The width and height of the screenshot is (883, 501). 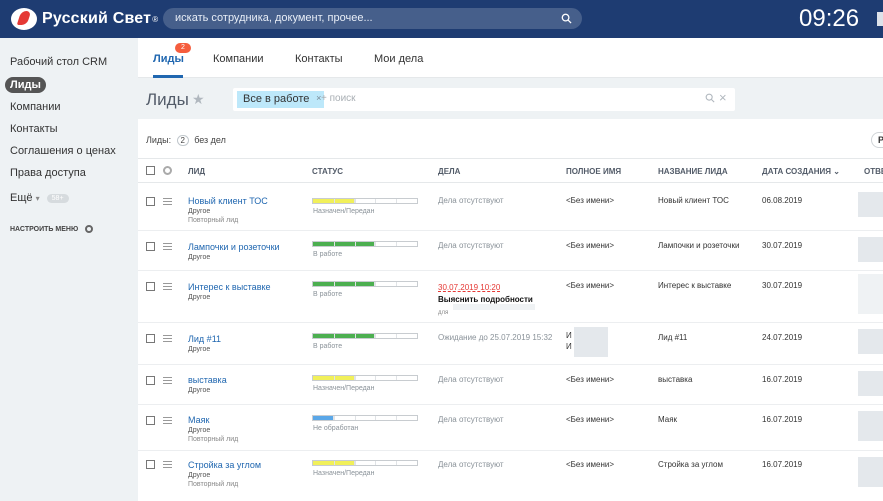 I want to click on list-toolbar: Лиды ★ Все в работе × + поиск ×, so click(x=510, y=98).